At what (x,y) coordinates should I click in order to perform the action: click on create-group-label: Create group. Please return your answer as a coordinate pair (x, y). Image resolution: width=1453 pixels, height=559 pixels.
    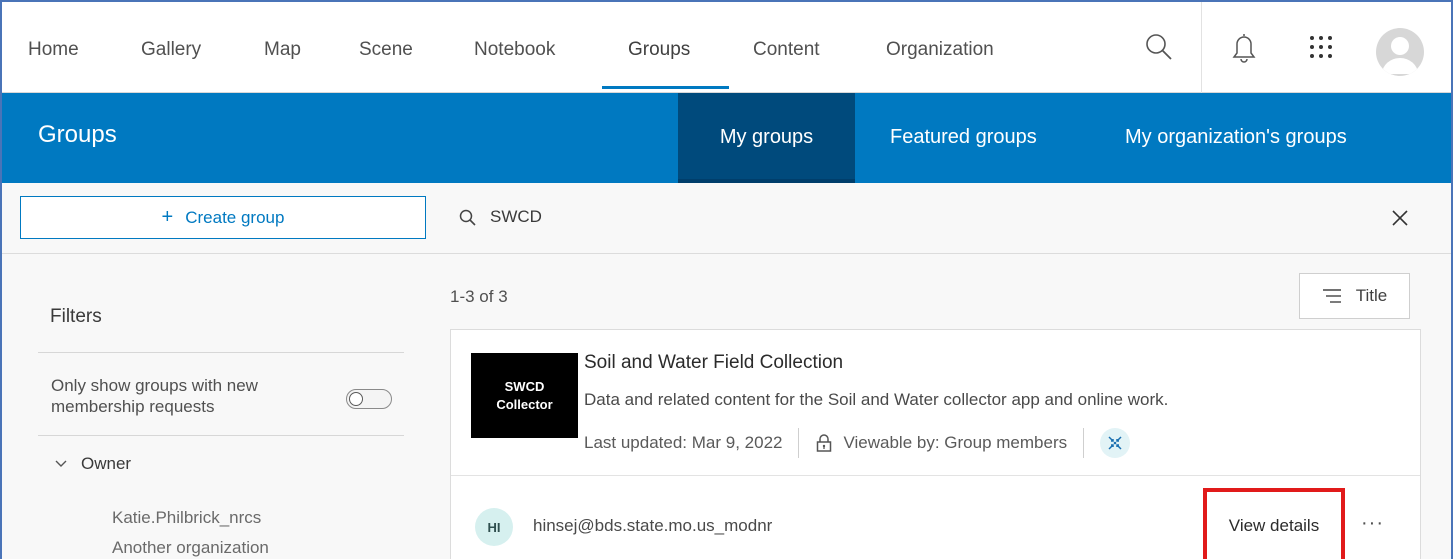
    Looking at the image, I should click on (235, 217).